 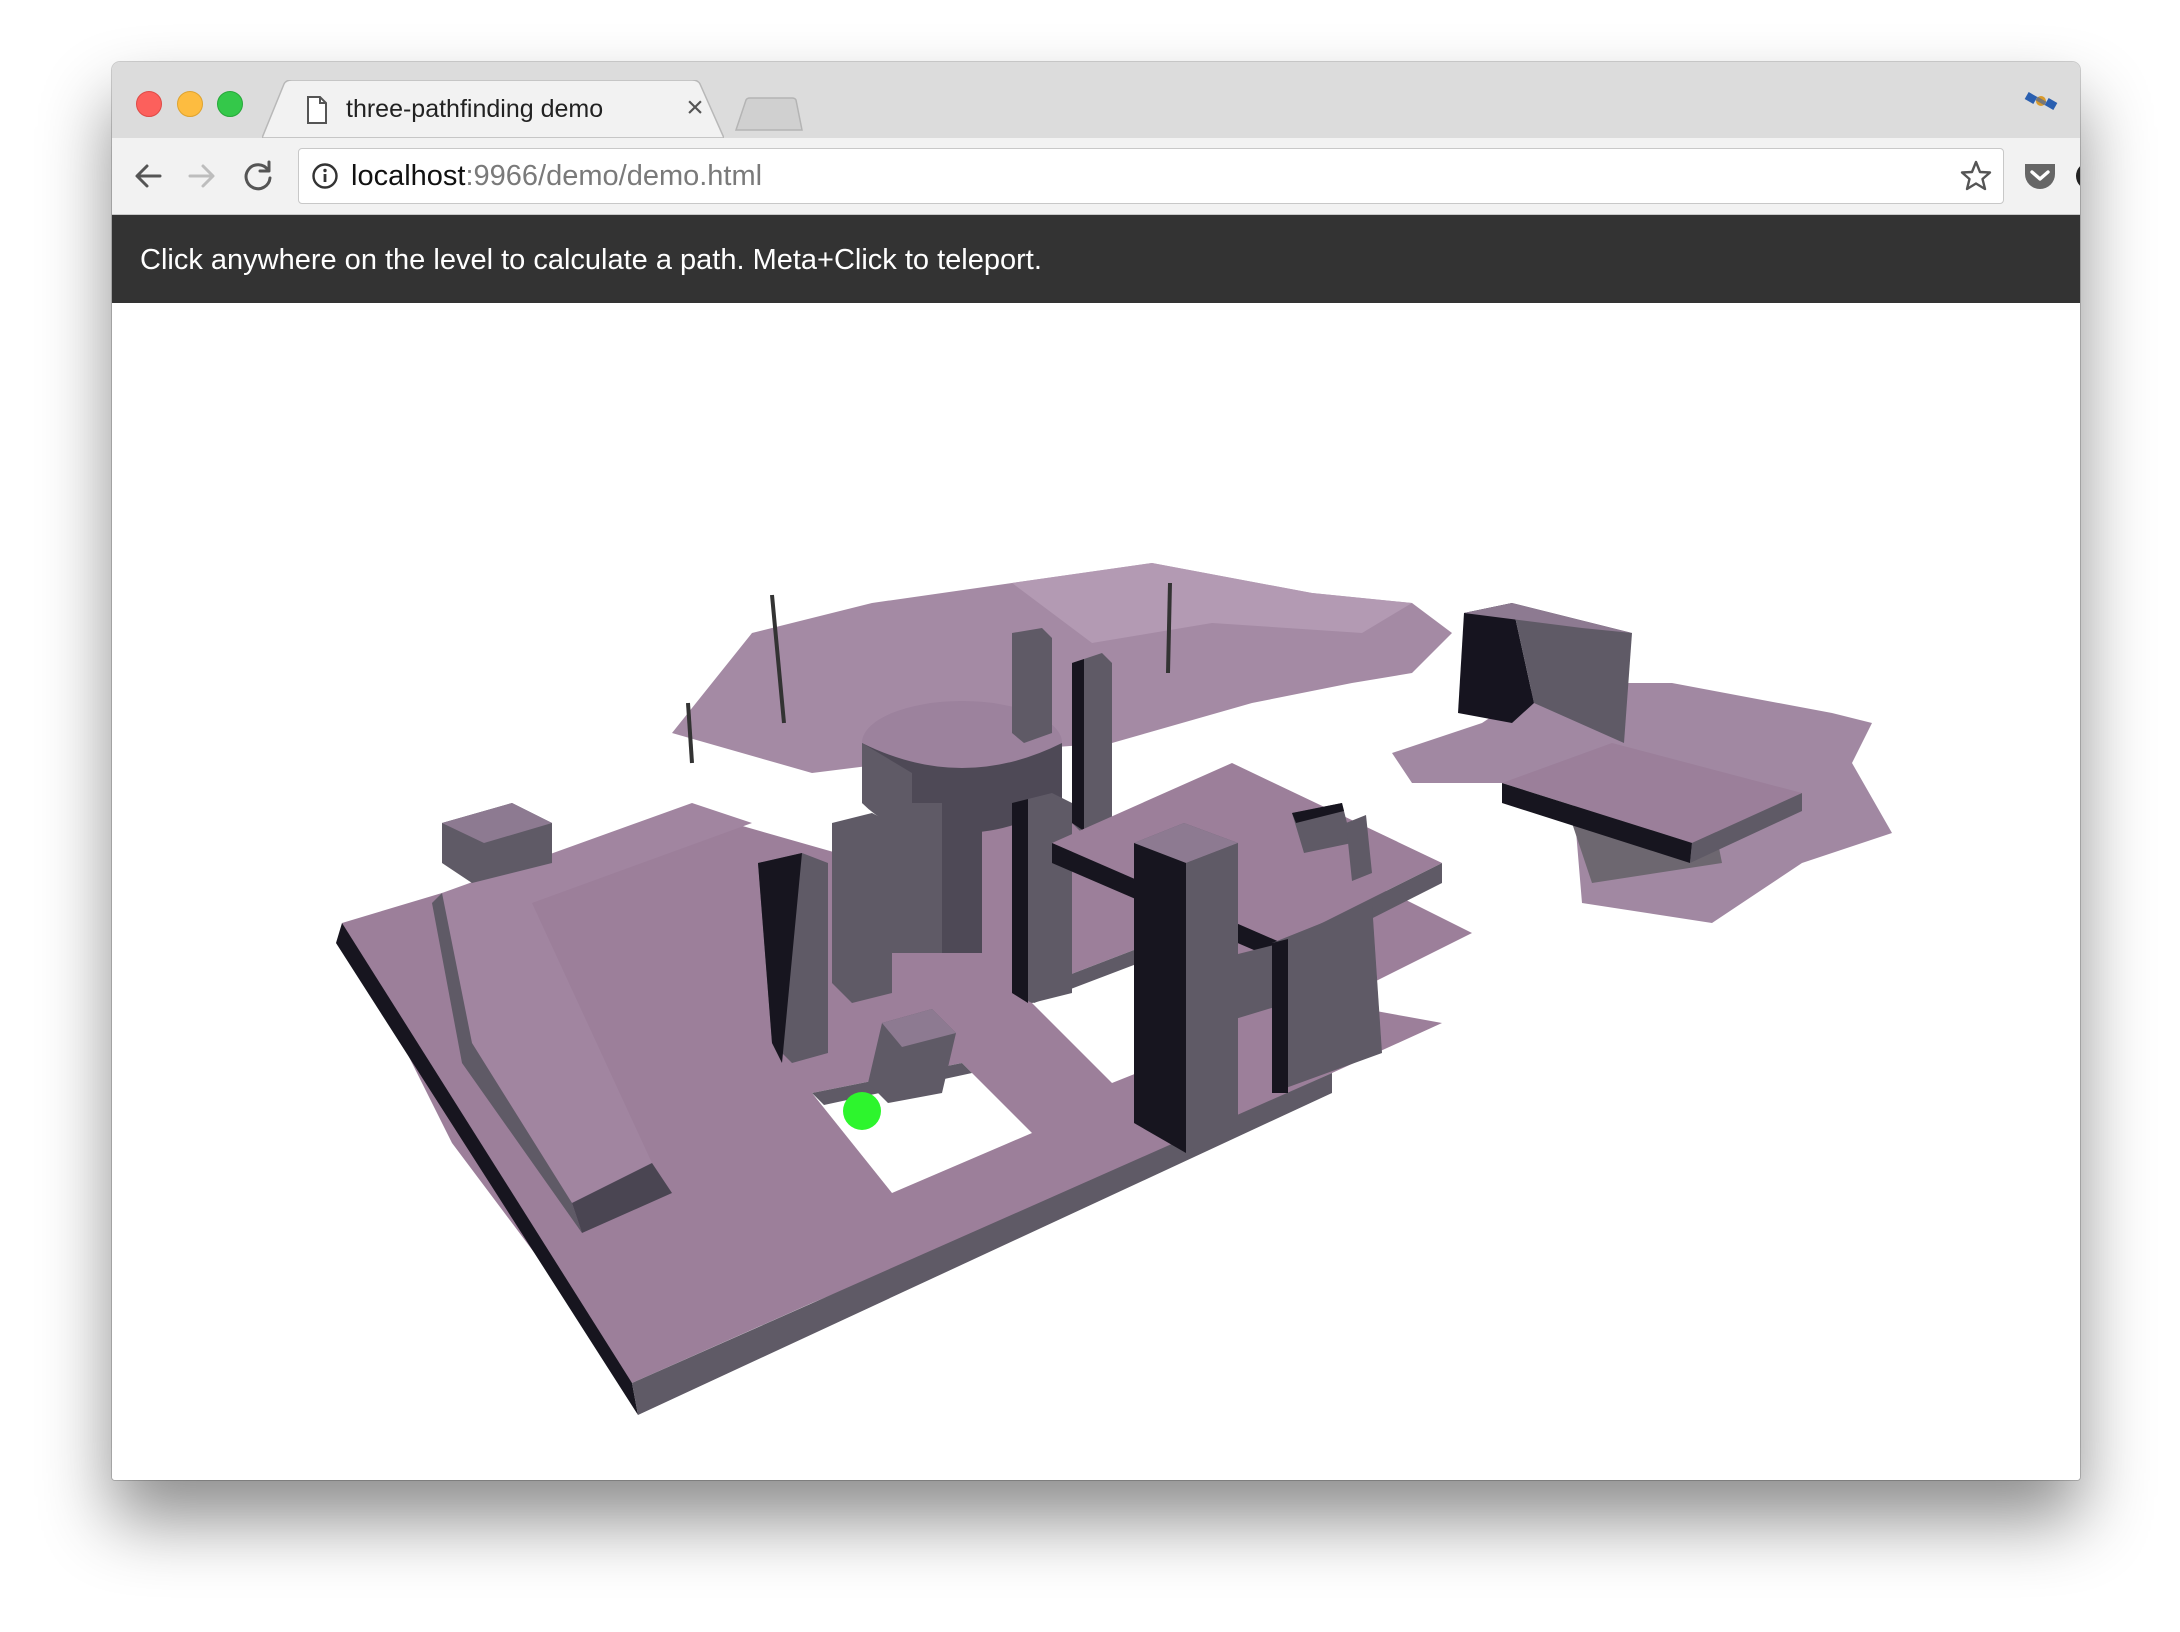 I want to click on reload-icon, so click(x=258, y=176).